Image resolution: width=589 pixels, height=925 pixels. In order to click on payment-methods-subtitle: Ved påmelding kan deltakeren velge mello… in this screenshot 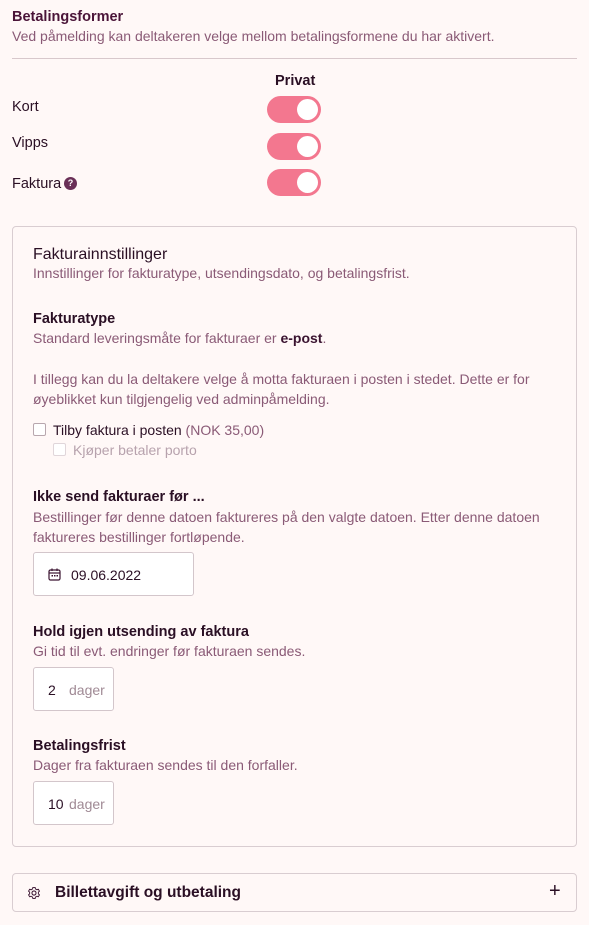, I will do `click(253, 36)`.